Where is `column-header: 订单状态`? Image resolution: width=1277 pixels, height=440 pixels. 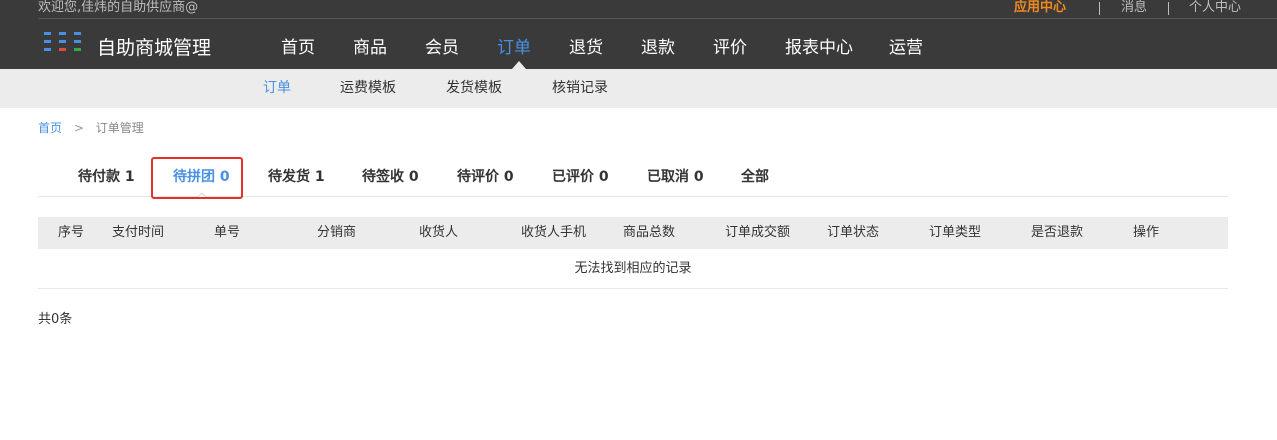
column-header: 订单状态 is located at coordinates (853, 232).